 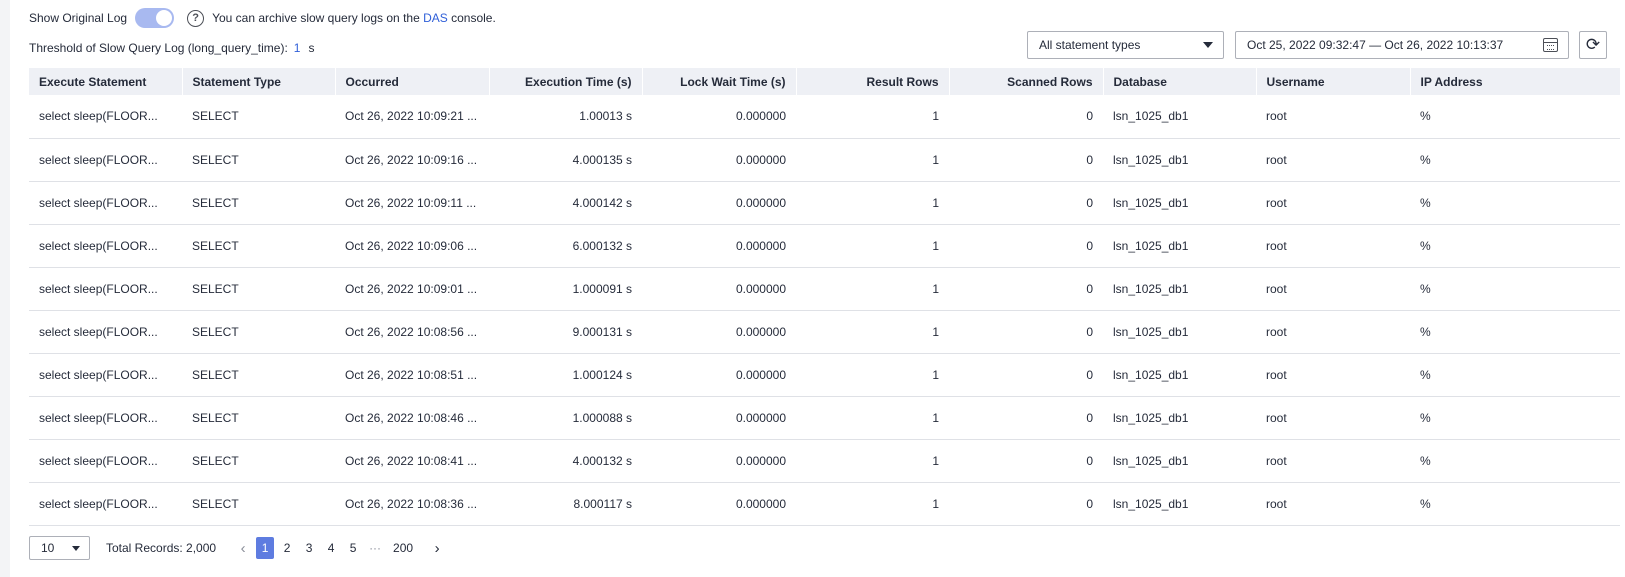 I want to click on col-execute-statement: Execute Statement, so click(x=106, y=81).